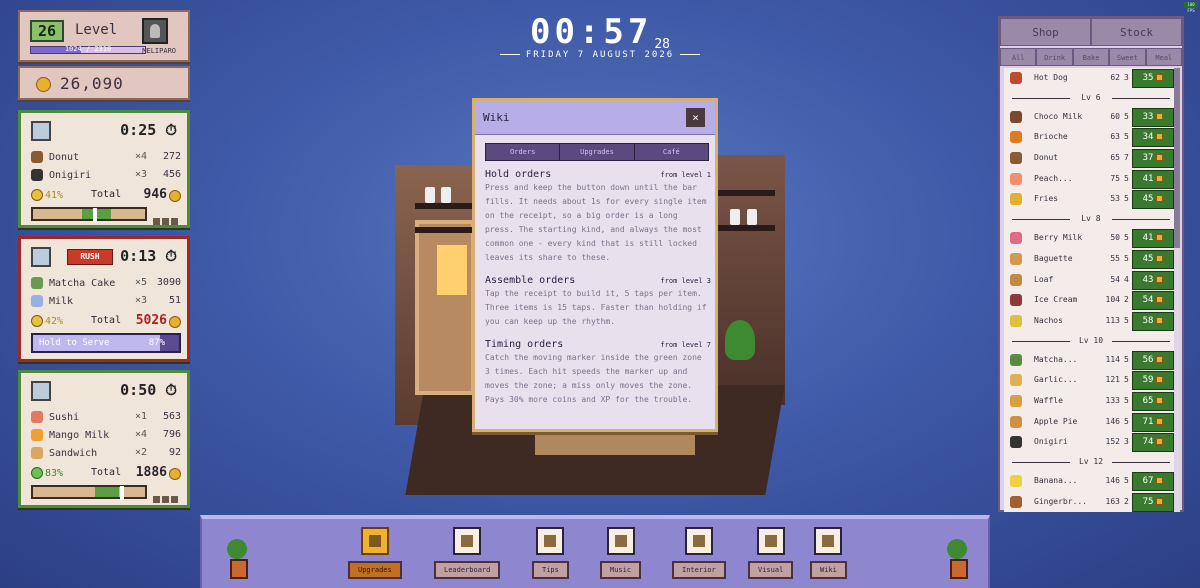 The height and width of the screenshot is (588, 1200). What do you see at coordinates (37, 435) in the screenshot?
I see `mango-milk-icon` at bounding box center [37, 435].